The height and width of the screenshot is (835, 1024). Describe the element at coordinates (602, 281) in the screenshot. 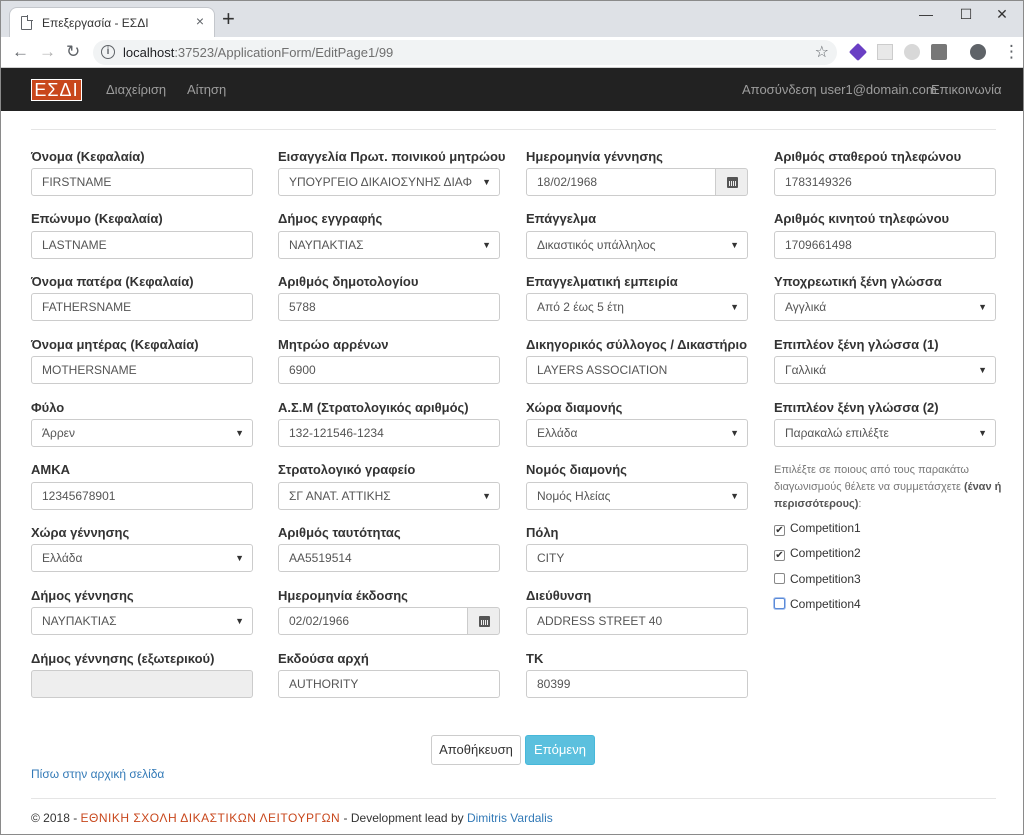

I see `label-experience: Επαγγελματική εμπειρία` at that location.